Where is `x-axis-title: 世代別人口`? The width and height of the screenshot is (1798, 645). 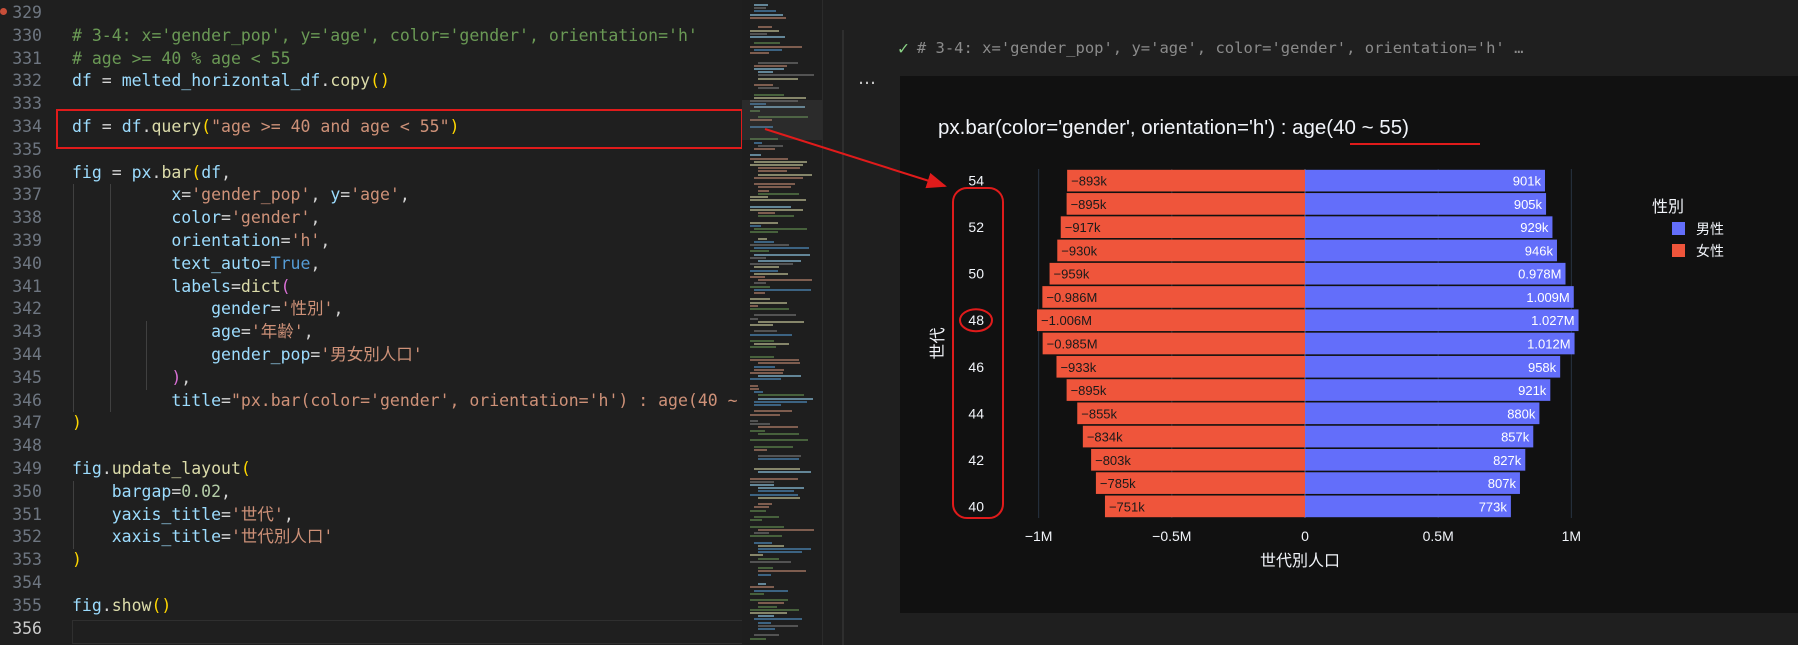 x-axis-title: 世代別人口 is located at coordinates (1300, 560).